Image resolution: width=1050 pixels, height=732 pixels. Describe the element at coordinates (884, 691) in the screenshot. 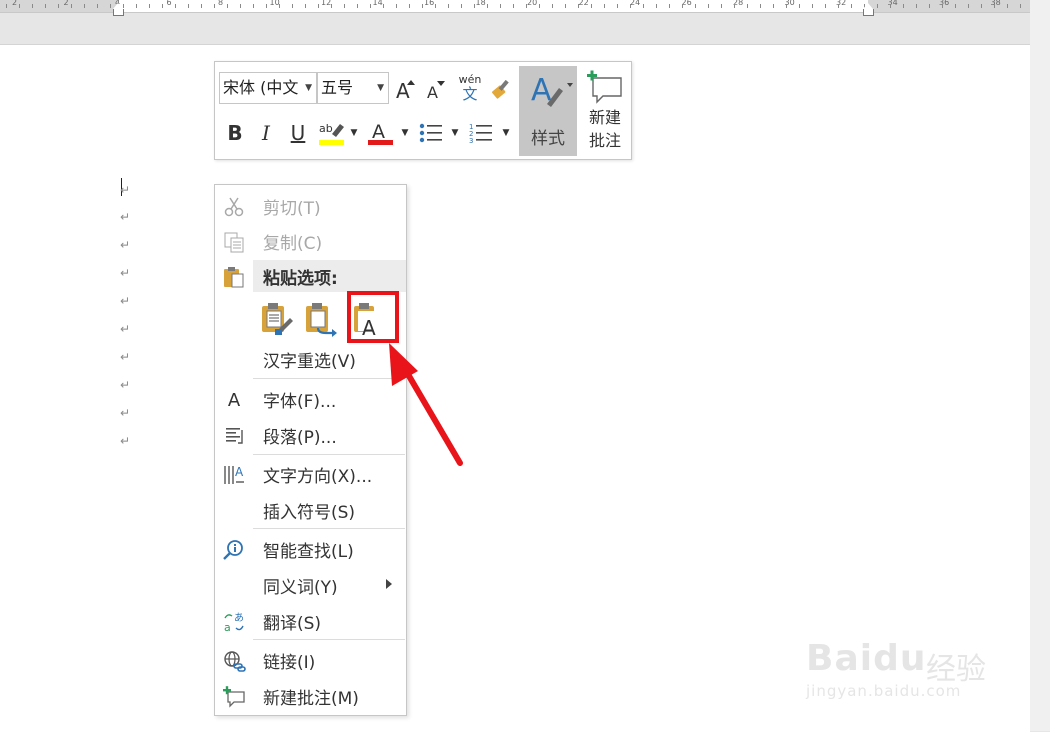

I see `watermark-url: jingyan.baidu.com` at that location.